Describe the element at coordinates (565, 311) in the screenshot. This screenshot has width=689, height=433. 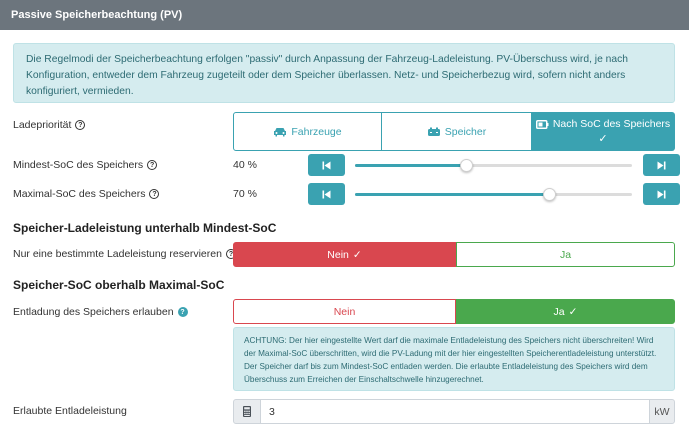
I see `entladung-ja-button: Ja ✓` at that location.